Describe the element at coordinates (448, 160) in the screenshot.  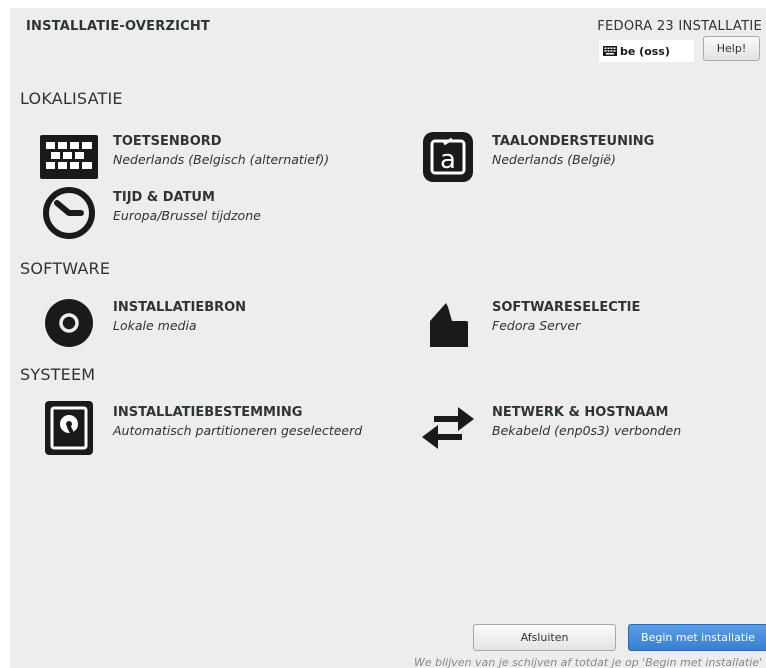
I see `svg-text: a` at that location.